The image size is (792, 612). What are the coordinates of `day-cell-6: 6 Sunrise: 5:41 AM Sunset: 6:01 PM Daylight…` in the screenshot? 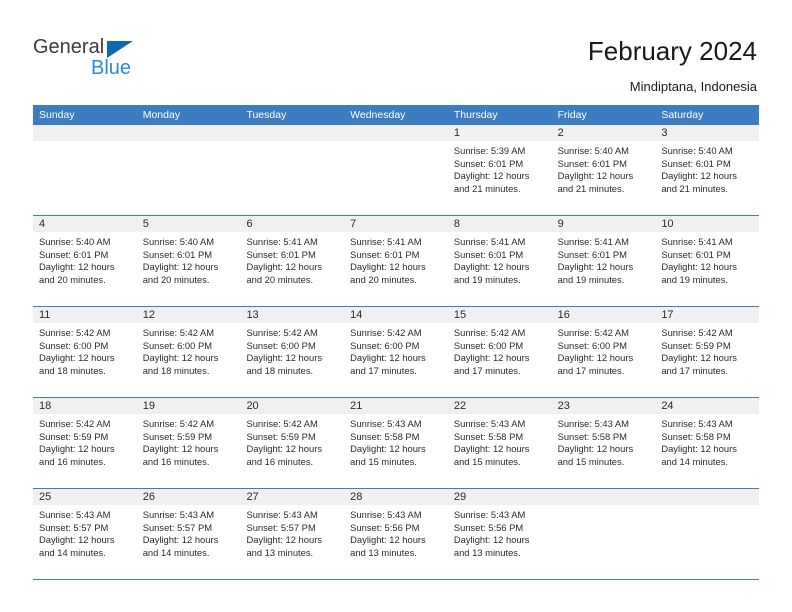 It's located at (292, 261).